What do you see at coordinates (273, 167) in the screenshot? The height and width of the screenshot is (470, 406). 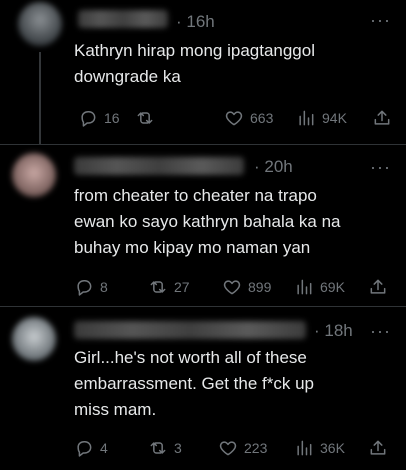 I see `post-time: · 20h` at bounding box center [273, 167].